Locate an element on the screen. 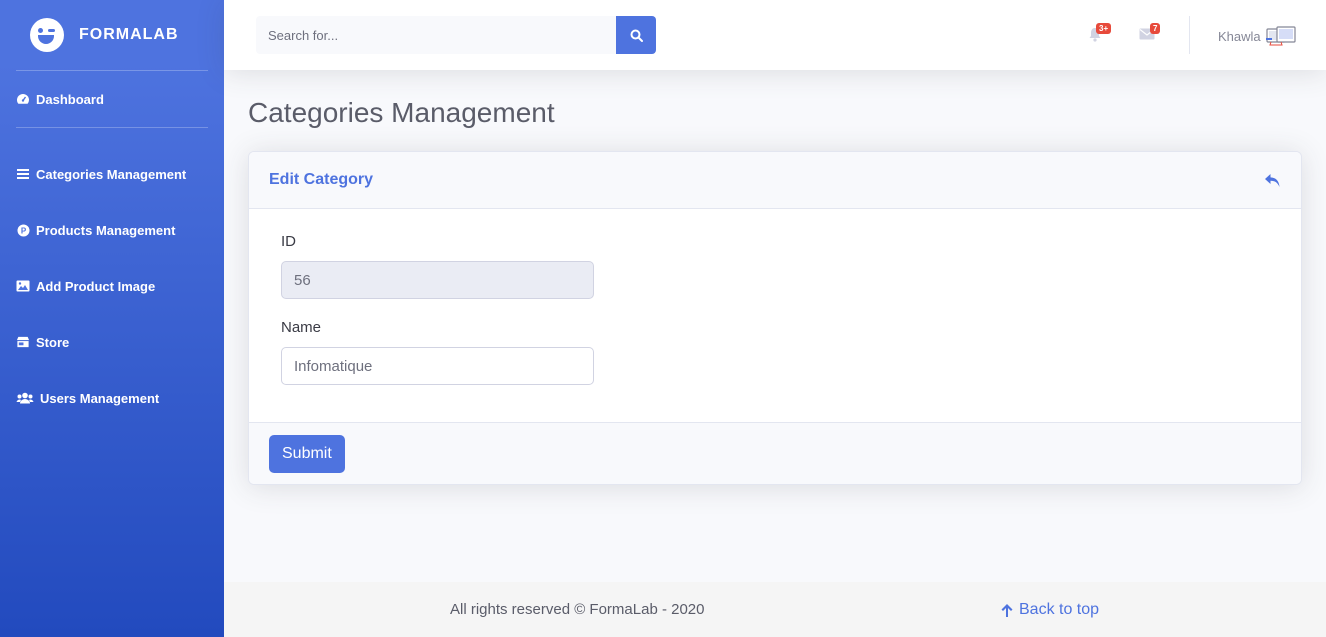 This screenshot has height=637, width=1326. back-to-top-label: Back to top is located at coordinates (1059, 609).